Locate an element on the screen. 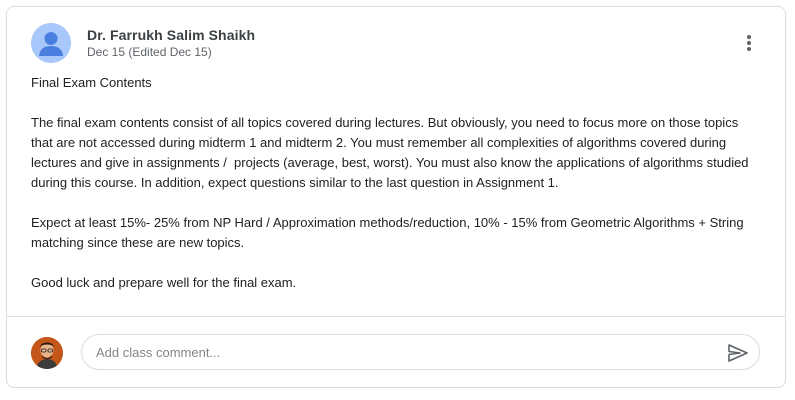 Image resolution: width=795 pixels, height=400 pixels. send-button is located at coordinates (738, 353).